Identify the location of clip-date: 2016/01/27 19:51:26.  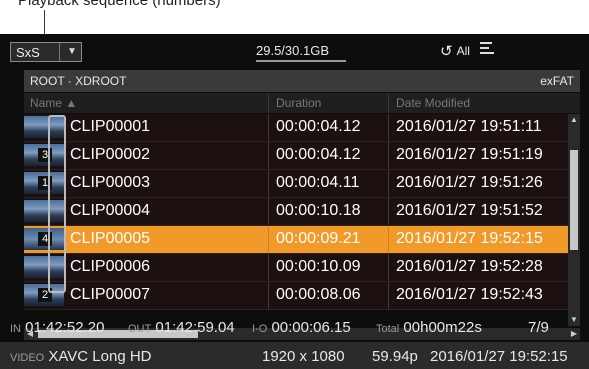
(469, 182).